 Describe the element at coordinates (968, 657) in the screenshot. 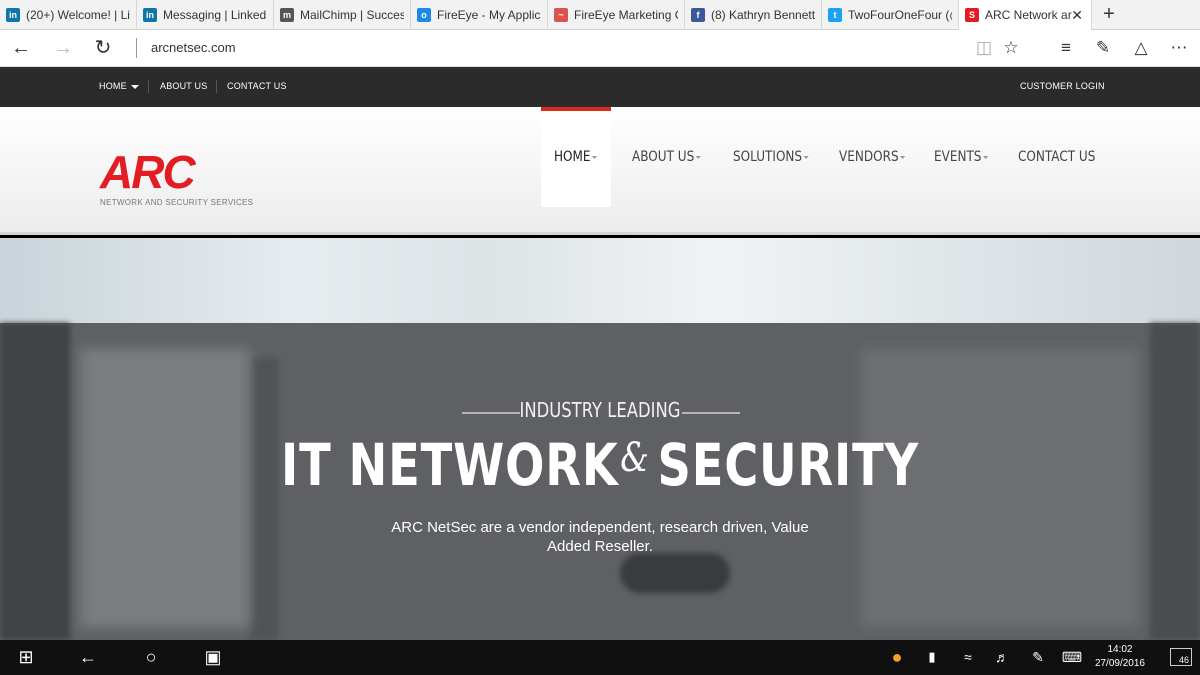

I see `wifi-icon: ≈` at that location.